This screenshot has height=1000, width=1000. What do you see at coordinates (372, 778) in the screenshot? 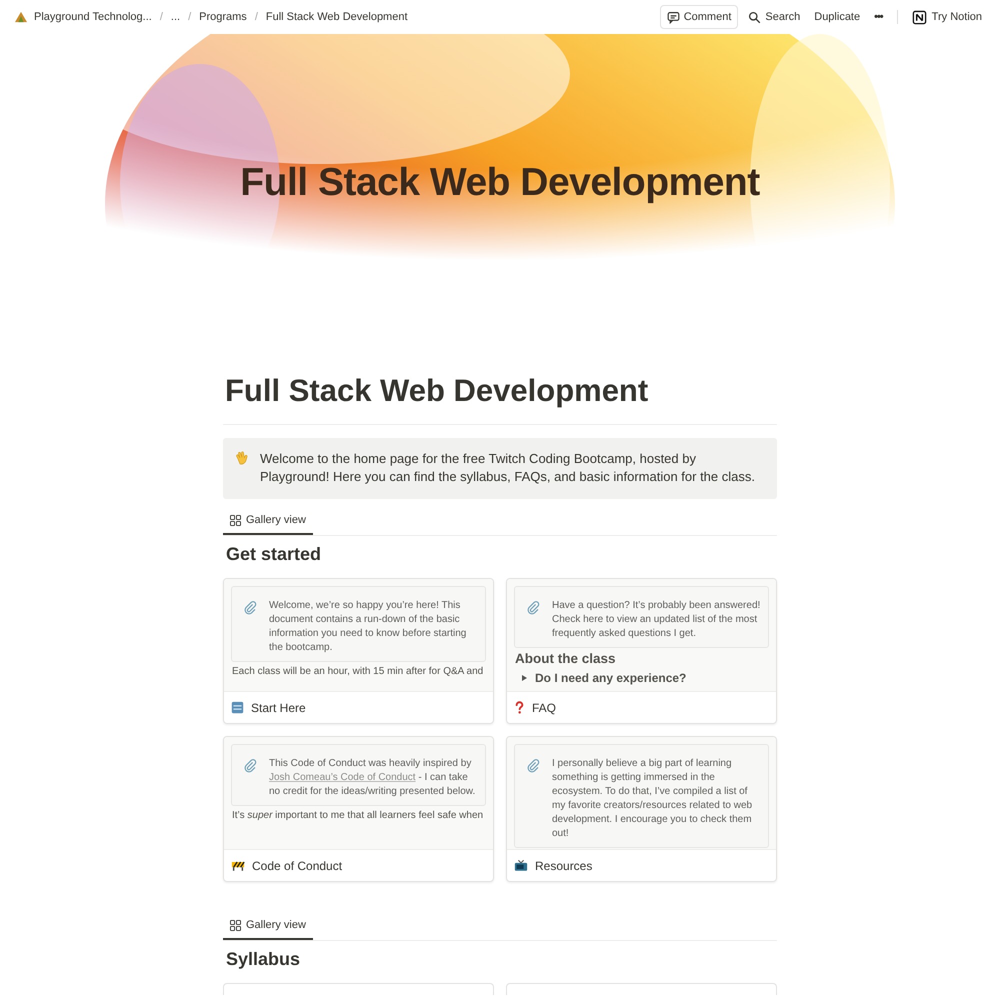
I see `callout-text: This Code of Conduct was heavily inspired by Josh Comeau’s Code of Conduct - I can take no credit for the ideas/writing presented below.` at bounding box center [372, 778].